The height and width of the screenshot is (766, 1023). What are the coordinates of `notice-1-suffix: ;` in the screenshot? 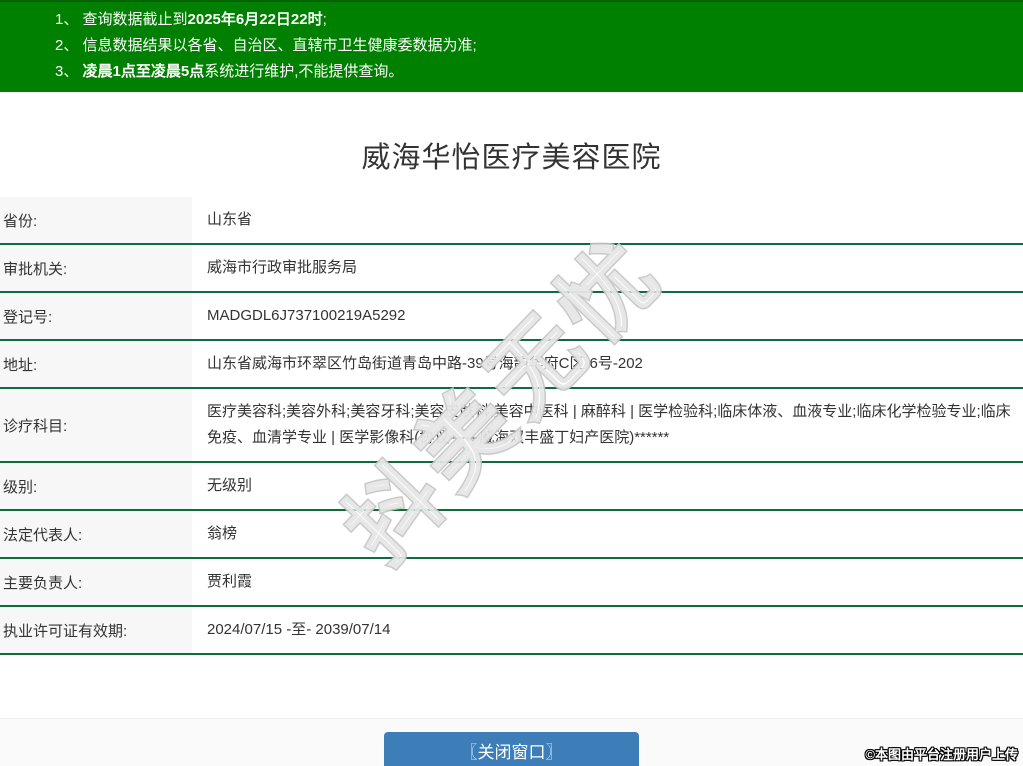 It's located at (324, 19).